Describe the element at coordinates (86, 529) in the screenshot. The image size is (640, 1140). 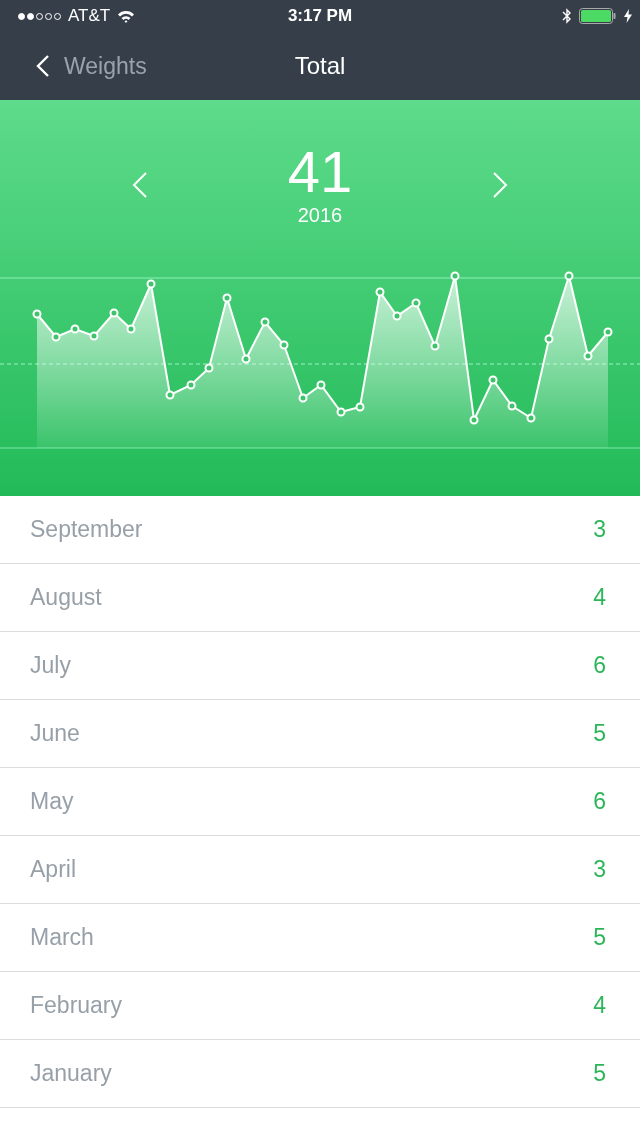
I see `month-name: September` at that location.